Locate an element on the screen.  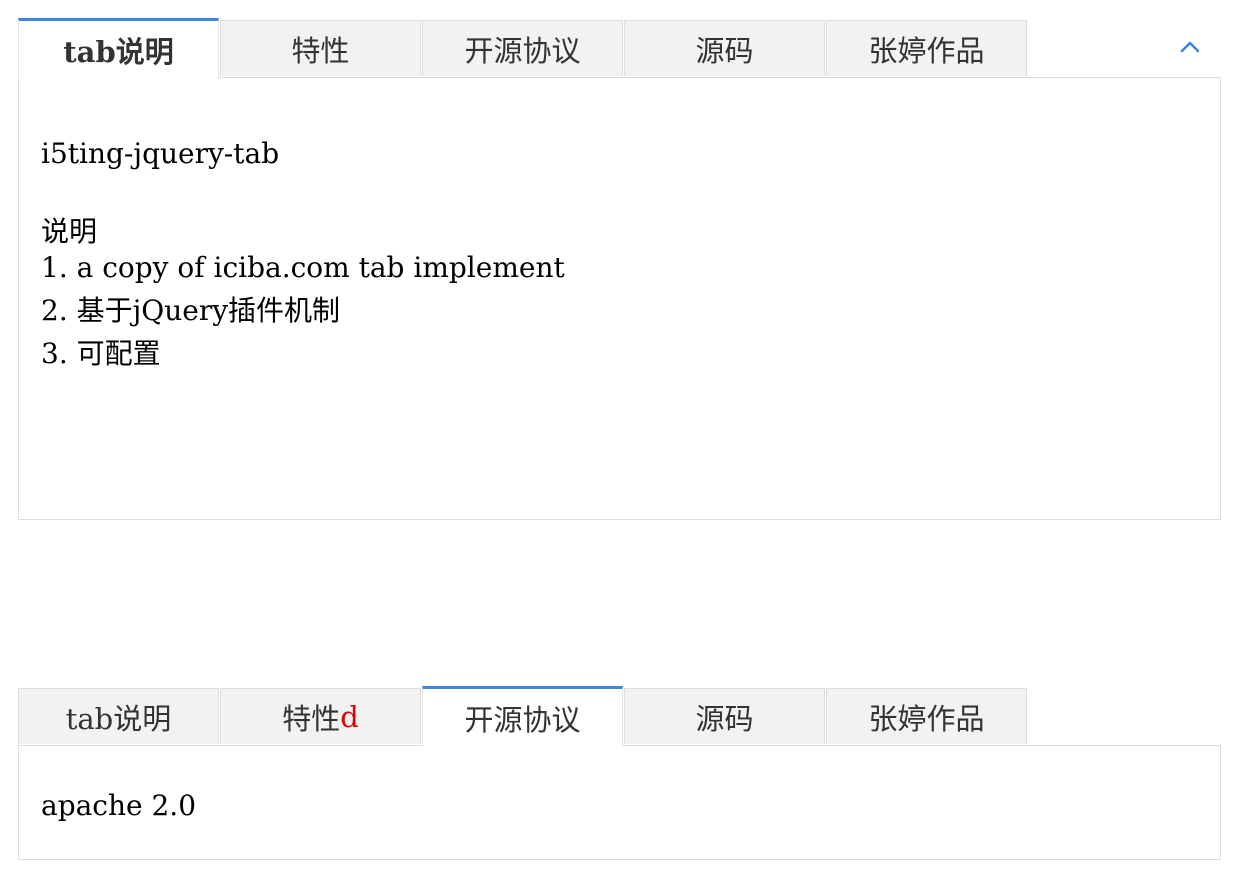
tab-features: 特性 d is located at coordinates (320, 716).